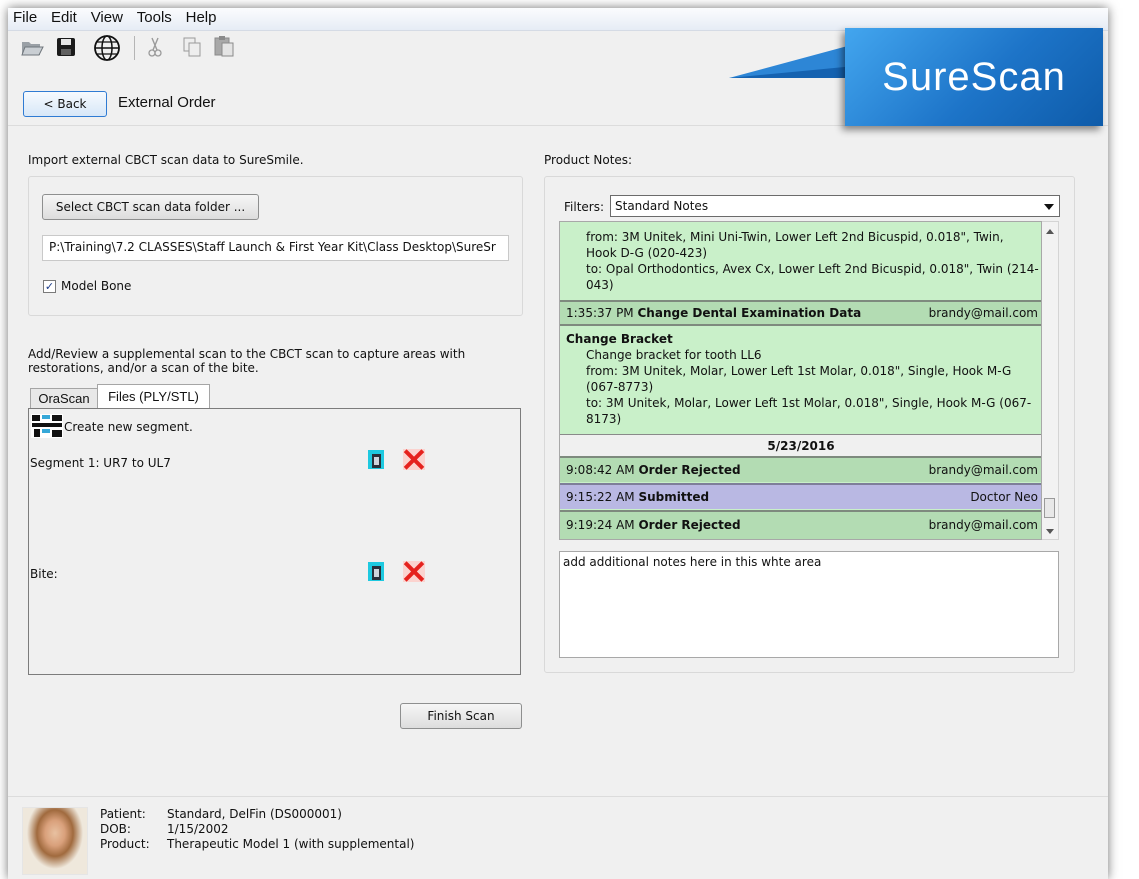 This screenshot has height=879, width=1139. Describe the element at coordinates (107, 17) in the screenshot. I see `menu-view: View` at that location.